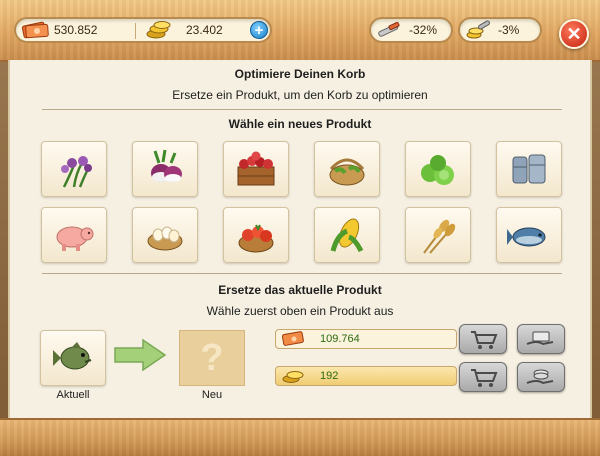 Image resolution: width=600 pixels, height=456 pixels. I want to click on coins-value: 23.402, so click(204, 30).